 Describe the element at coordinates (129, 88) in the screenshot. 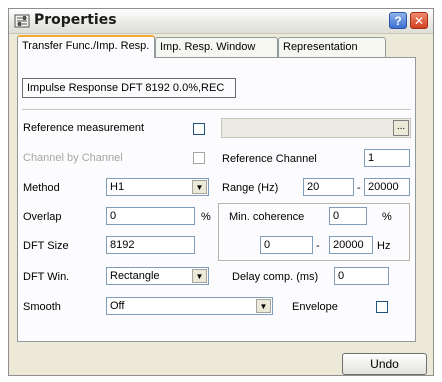

I see `status-text: Impulse Response DFT 8192 0.0%,REC` at that location.